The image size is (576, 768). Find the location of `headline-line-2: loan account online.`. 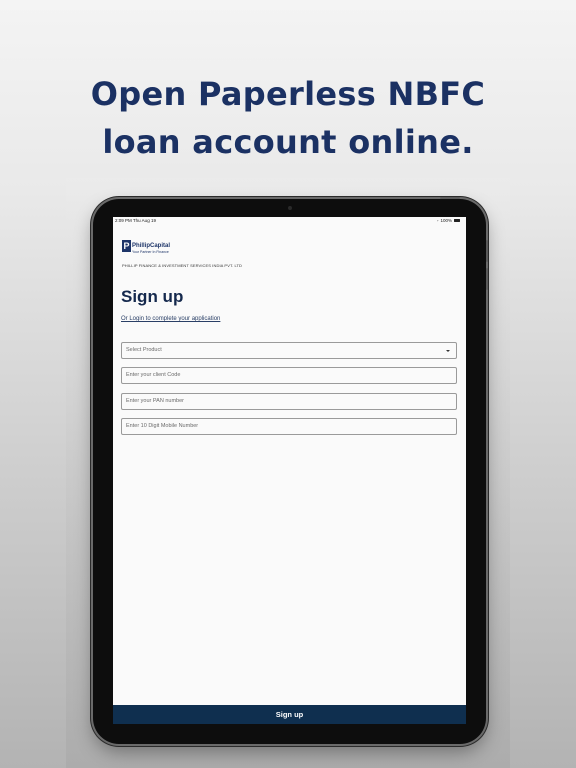

headline-line-2: loan account online. is located at coordinates (288, 142).